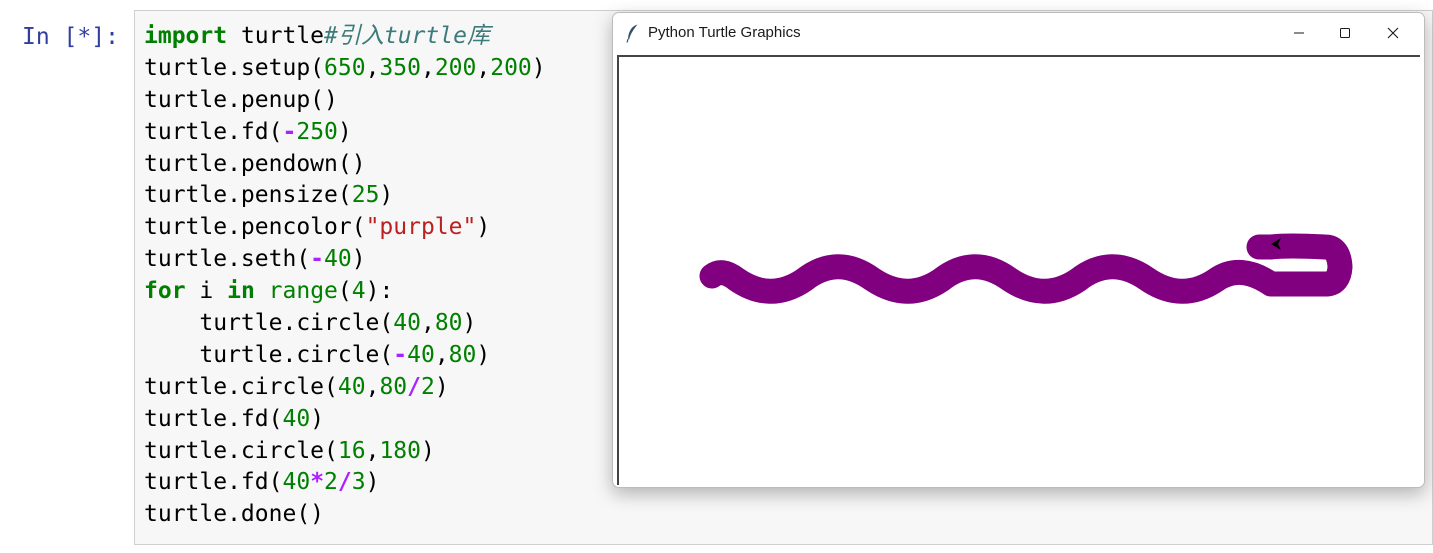 This screenshot has width=1433, height=553. Describe the element at coordinates (724, 32) in the screenshot. I see `window-title: Python Turtle Graphics` at that location.